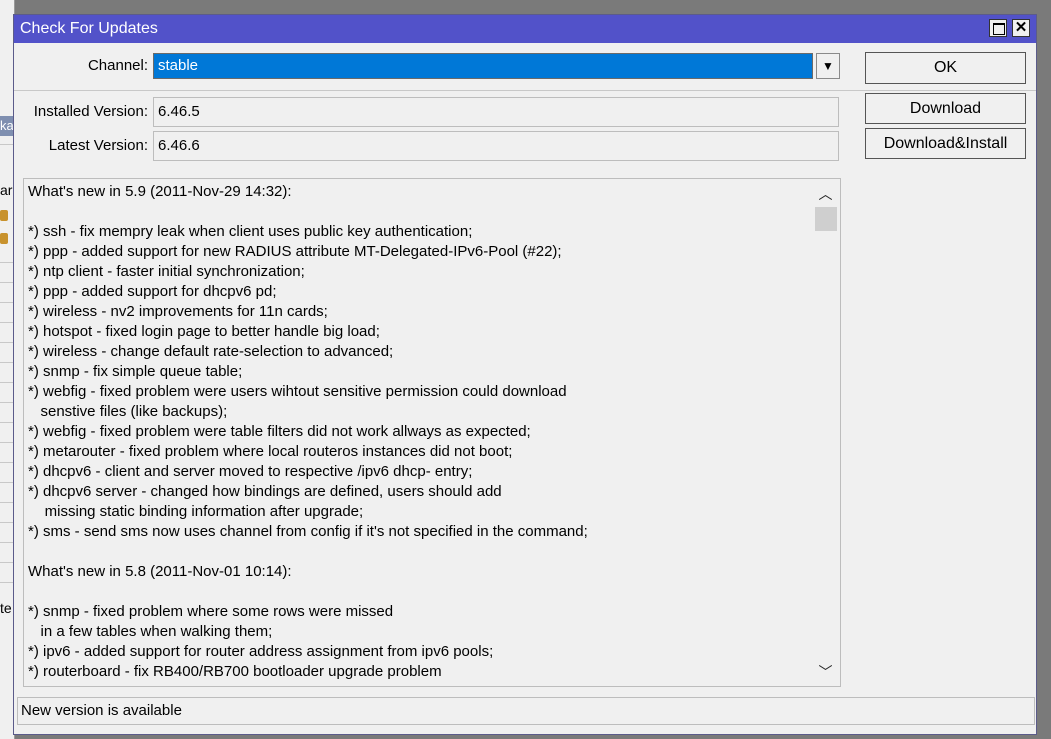  Describe the element at coordinates (90, 111) in the screenshot. I see `installed-version-label: Installed Version:` at that location.